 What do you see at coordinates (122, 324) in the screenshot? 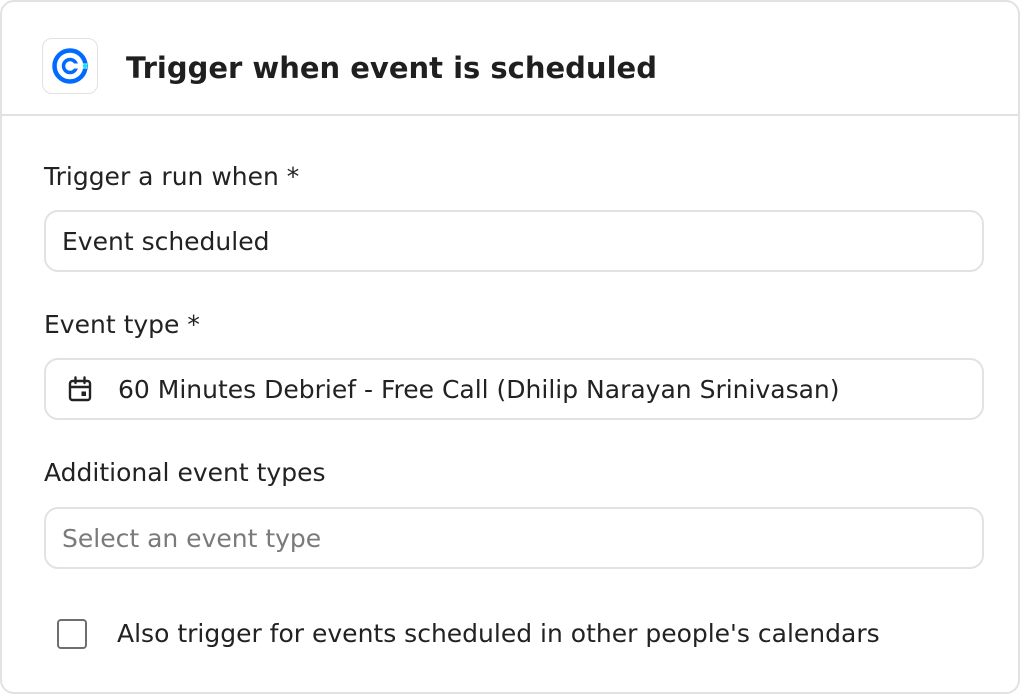
I see `event-type-field-label: Event type *` at bounding box center [122, 324].